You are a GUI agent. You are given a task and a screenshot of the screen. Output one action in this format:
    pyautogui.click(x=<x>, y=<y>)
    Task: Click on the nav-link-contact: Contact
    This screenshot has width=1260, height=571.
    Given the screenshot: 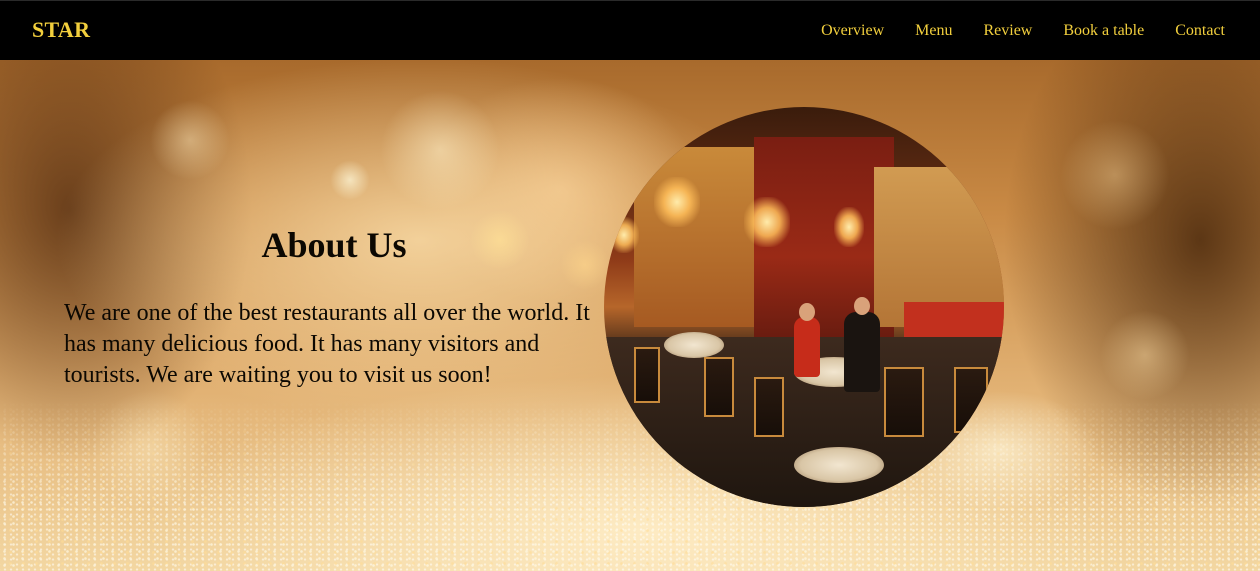 What is the action you would take?
    pyautogui.click(x=1200, y=31)
    